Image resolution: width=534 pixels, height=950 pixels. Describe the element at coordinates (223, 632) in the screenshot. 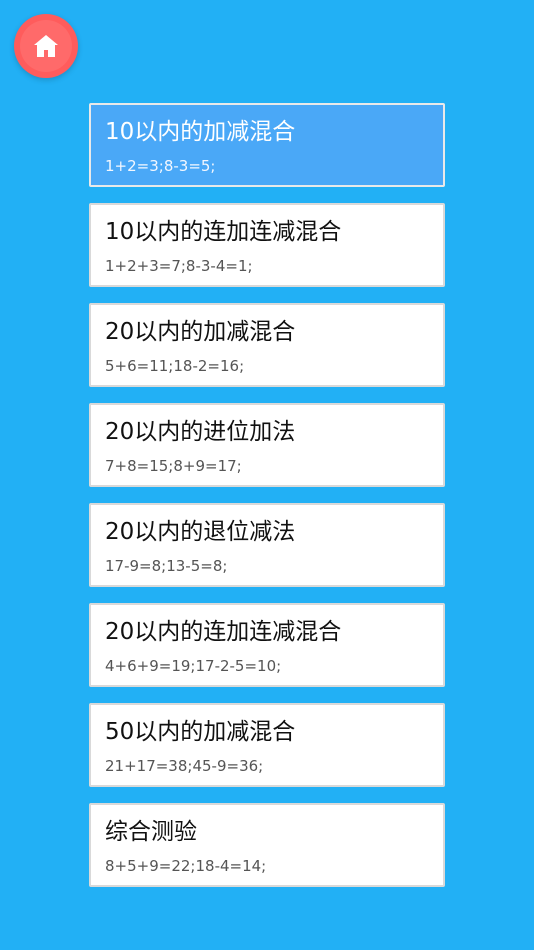

I see `lesson-title: 20以内的连加连减混合` at that location.